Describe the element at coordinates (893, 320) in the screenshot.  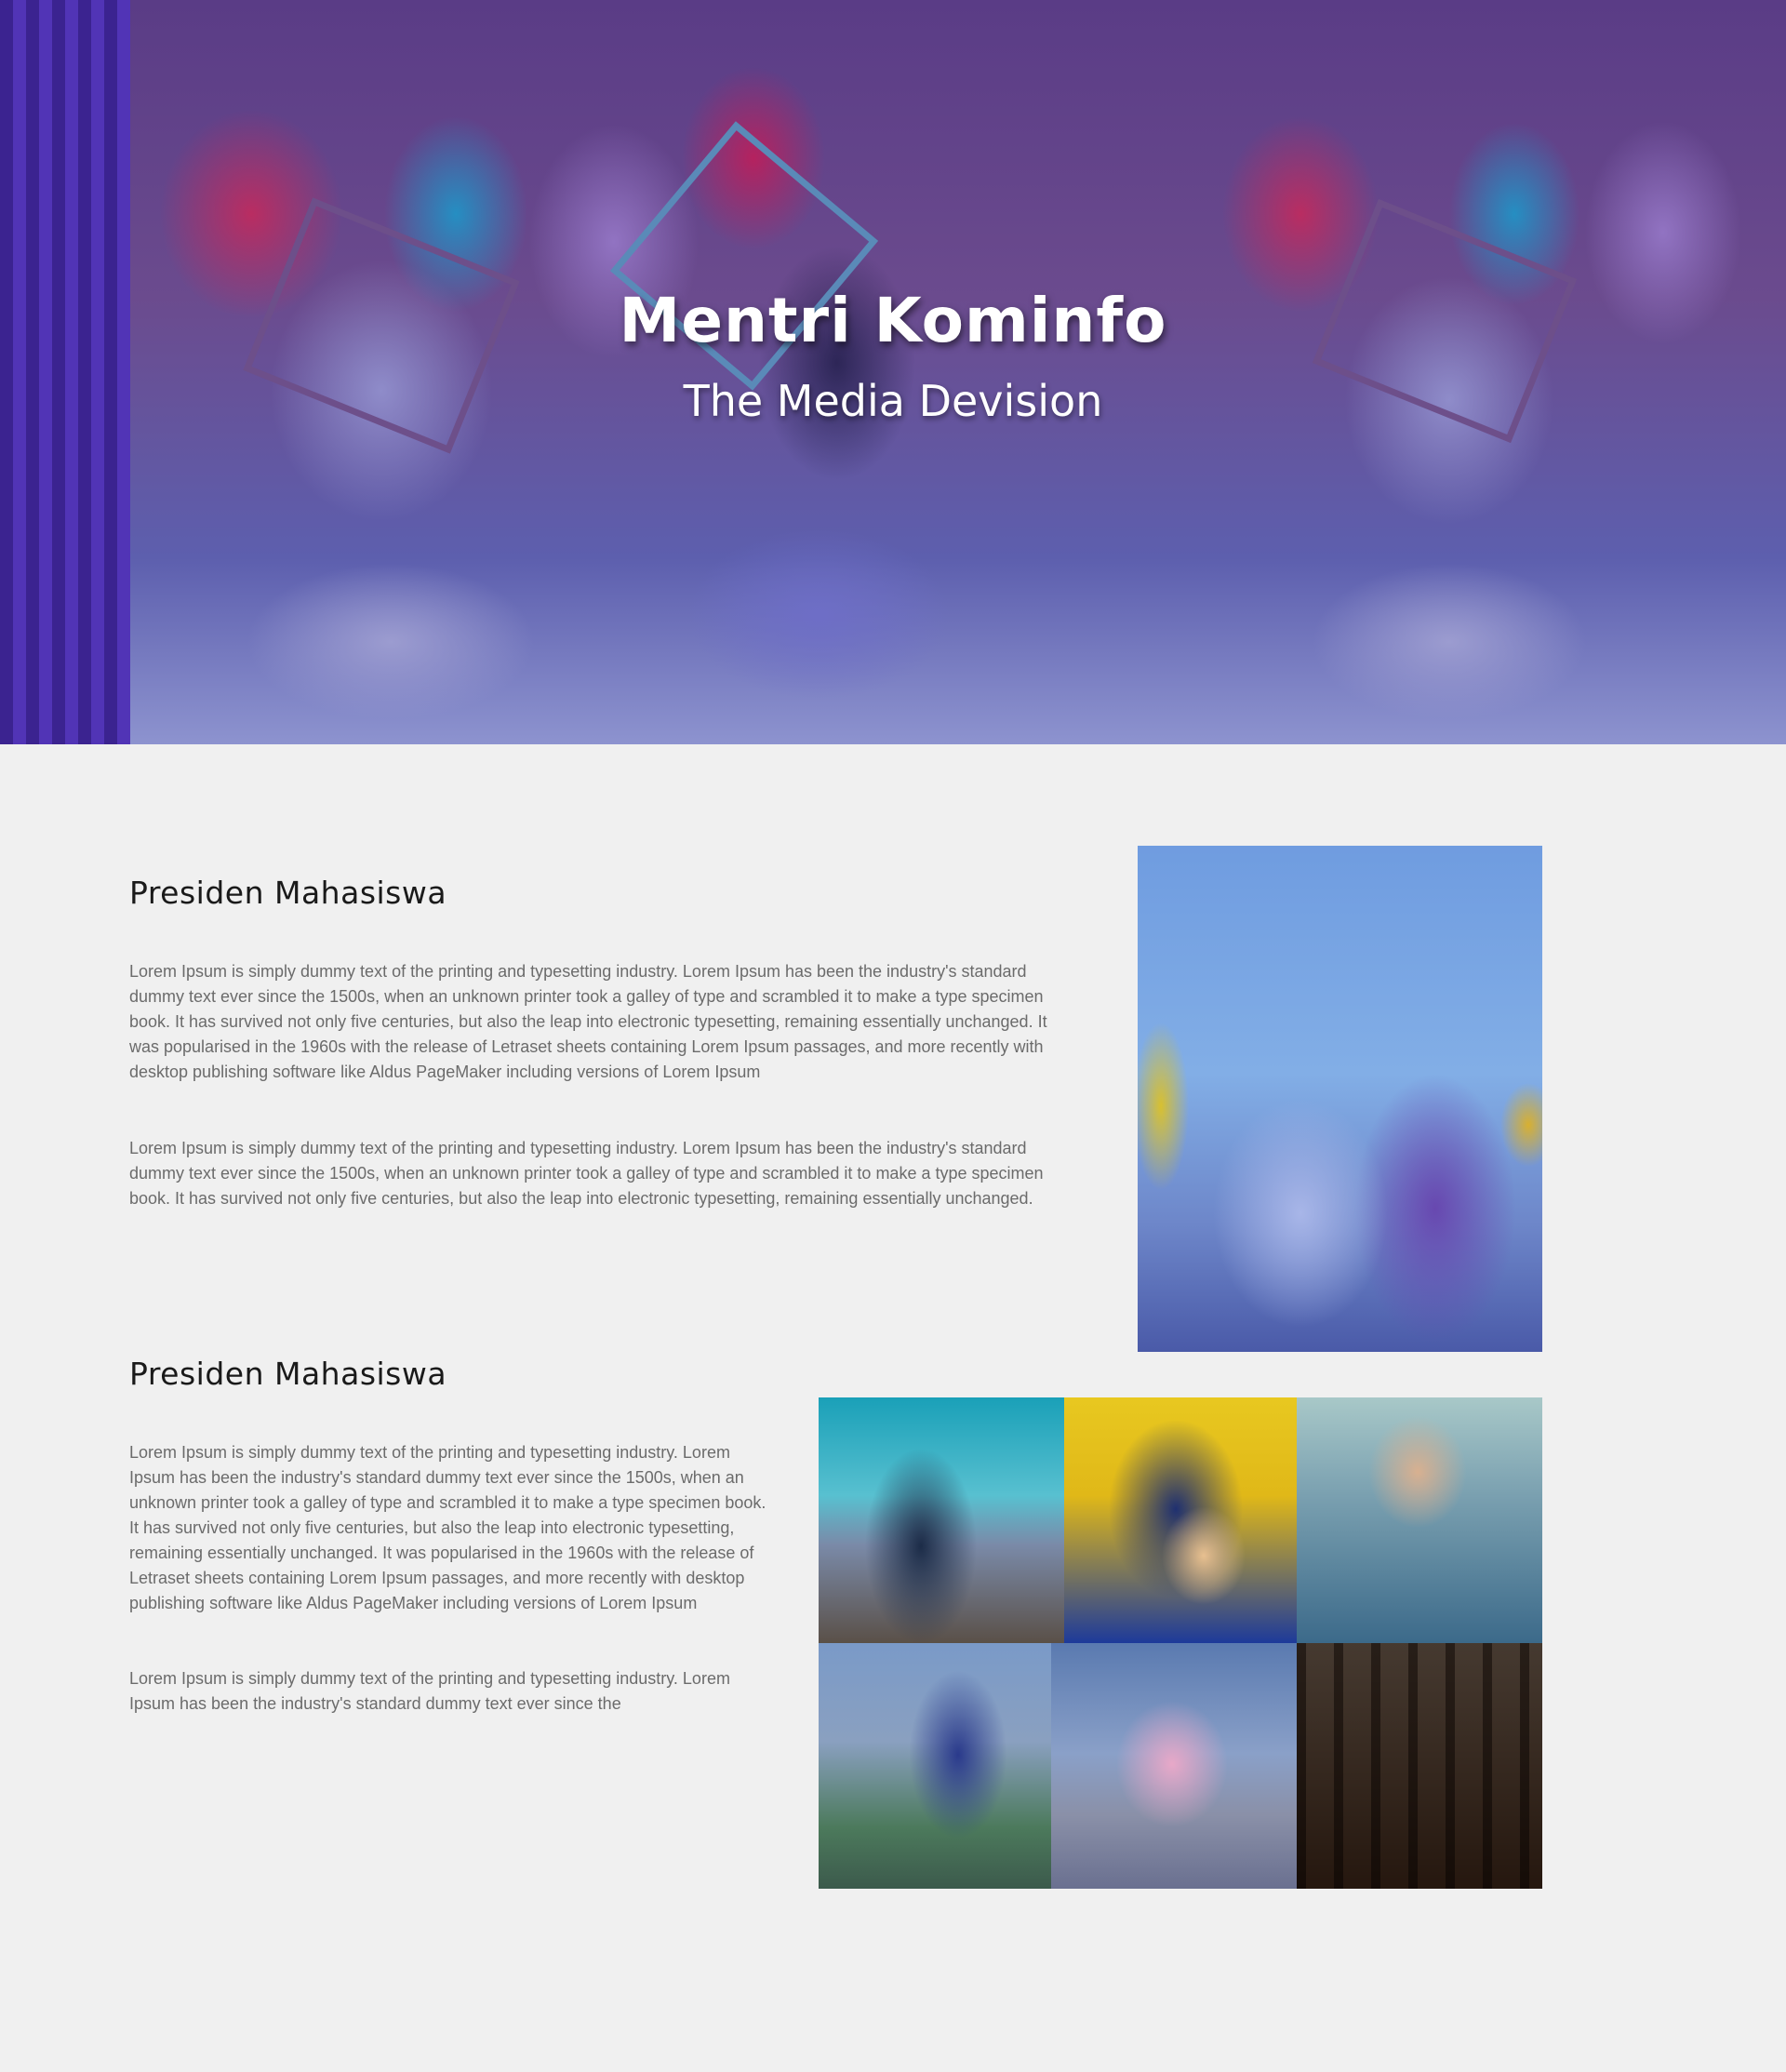
I see `hero-title: Mentri Kominfo` at that location.